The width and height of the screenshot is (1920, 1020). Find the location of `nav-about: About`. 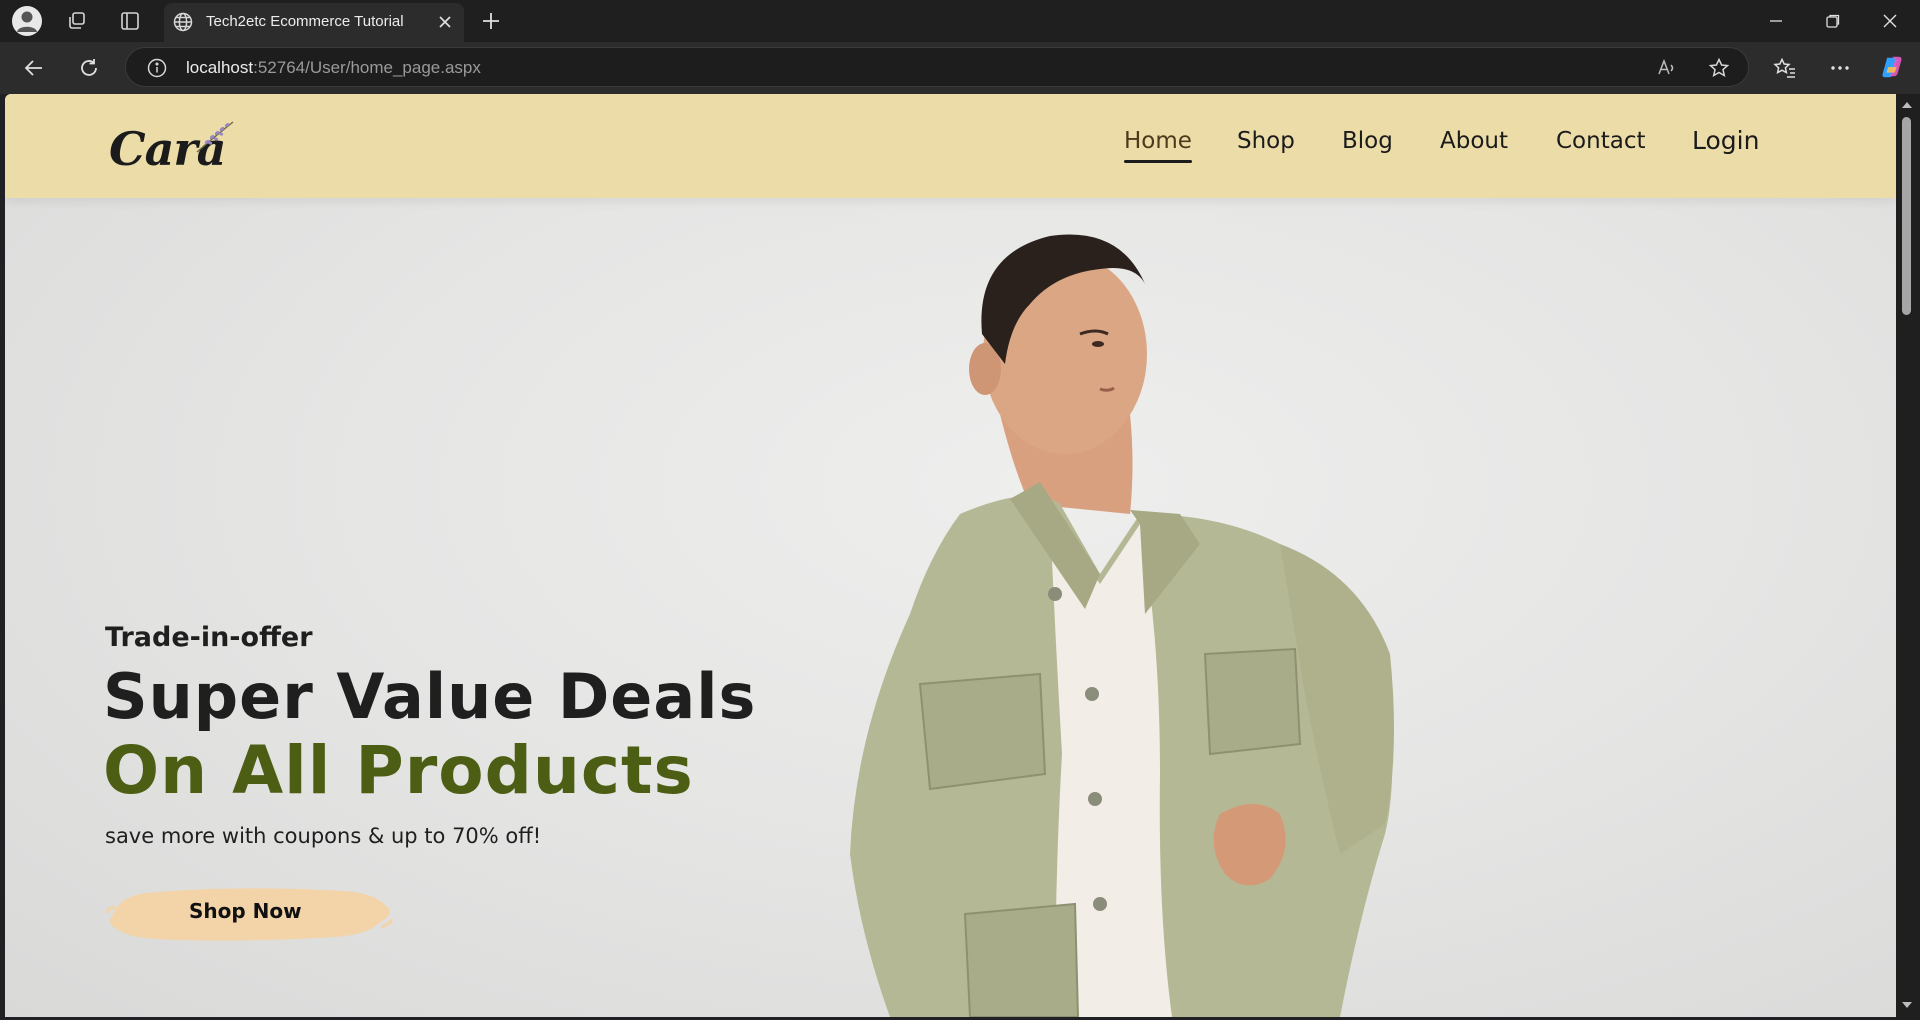

nav-about: About is located at coordinates (1474, 141).